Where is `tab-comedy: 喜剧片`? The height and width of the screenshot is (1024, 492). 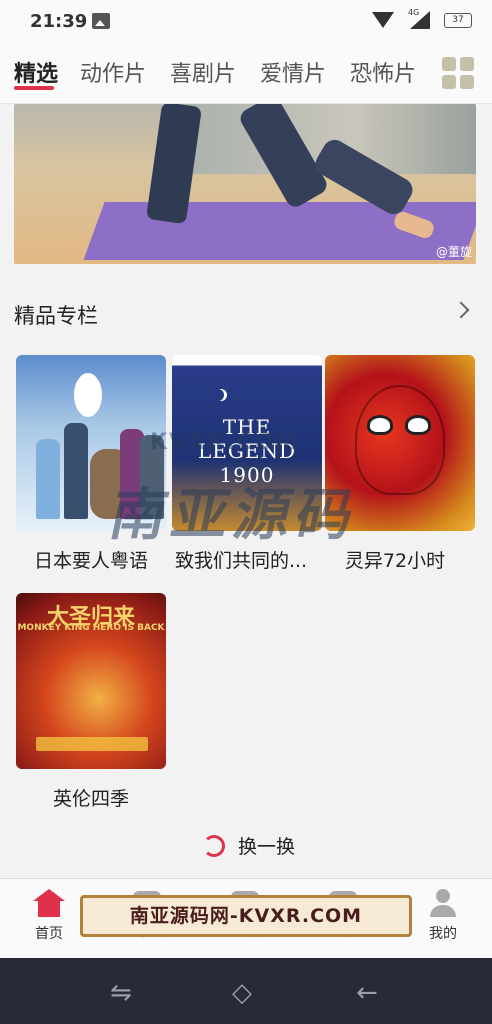
tab-comedy: 喜剧片 is located at coordinates (203, 72).